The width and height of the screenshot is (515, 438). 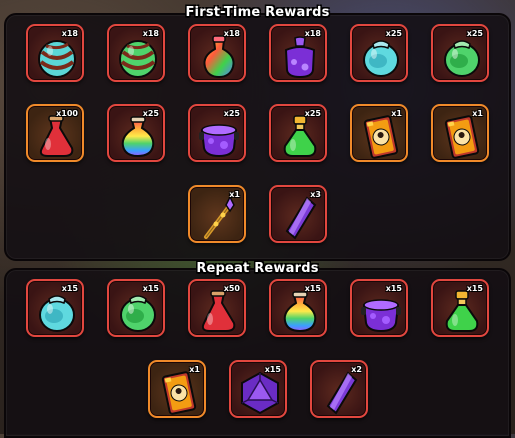 What do you see at coordinates (138, 57) in the screenshot?
I see `striped-green-orb-icon` at bounding box center [138, 57].